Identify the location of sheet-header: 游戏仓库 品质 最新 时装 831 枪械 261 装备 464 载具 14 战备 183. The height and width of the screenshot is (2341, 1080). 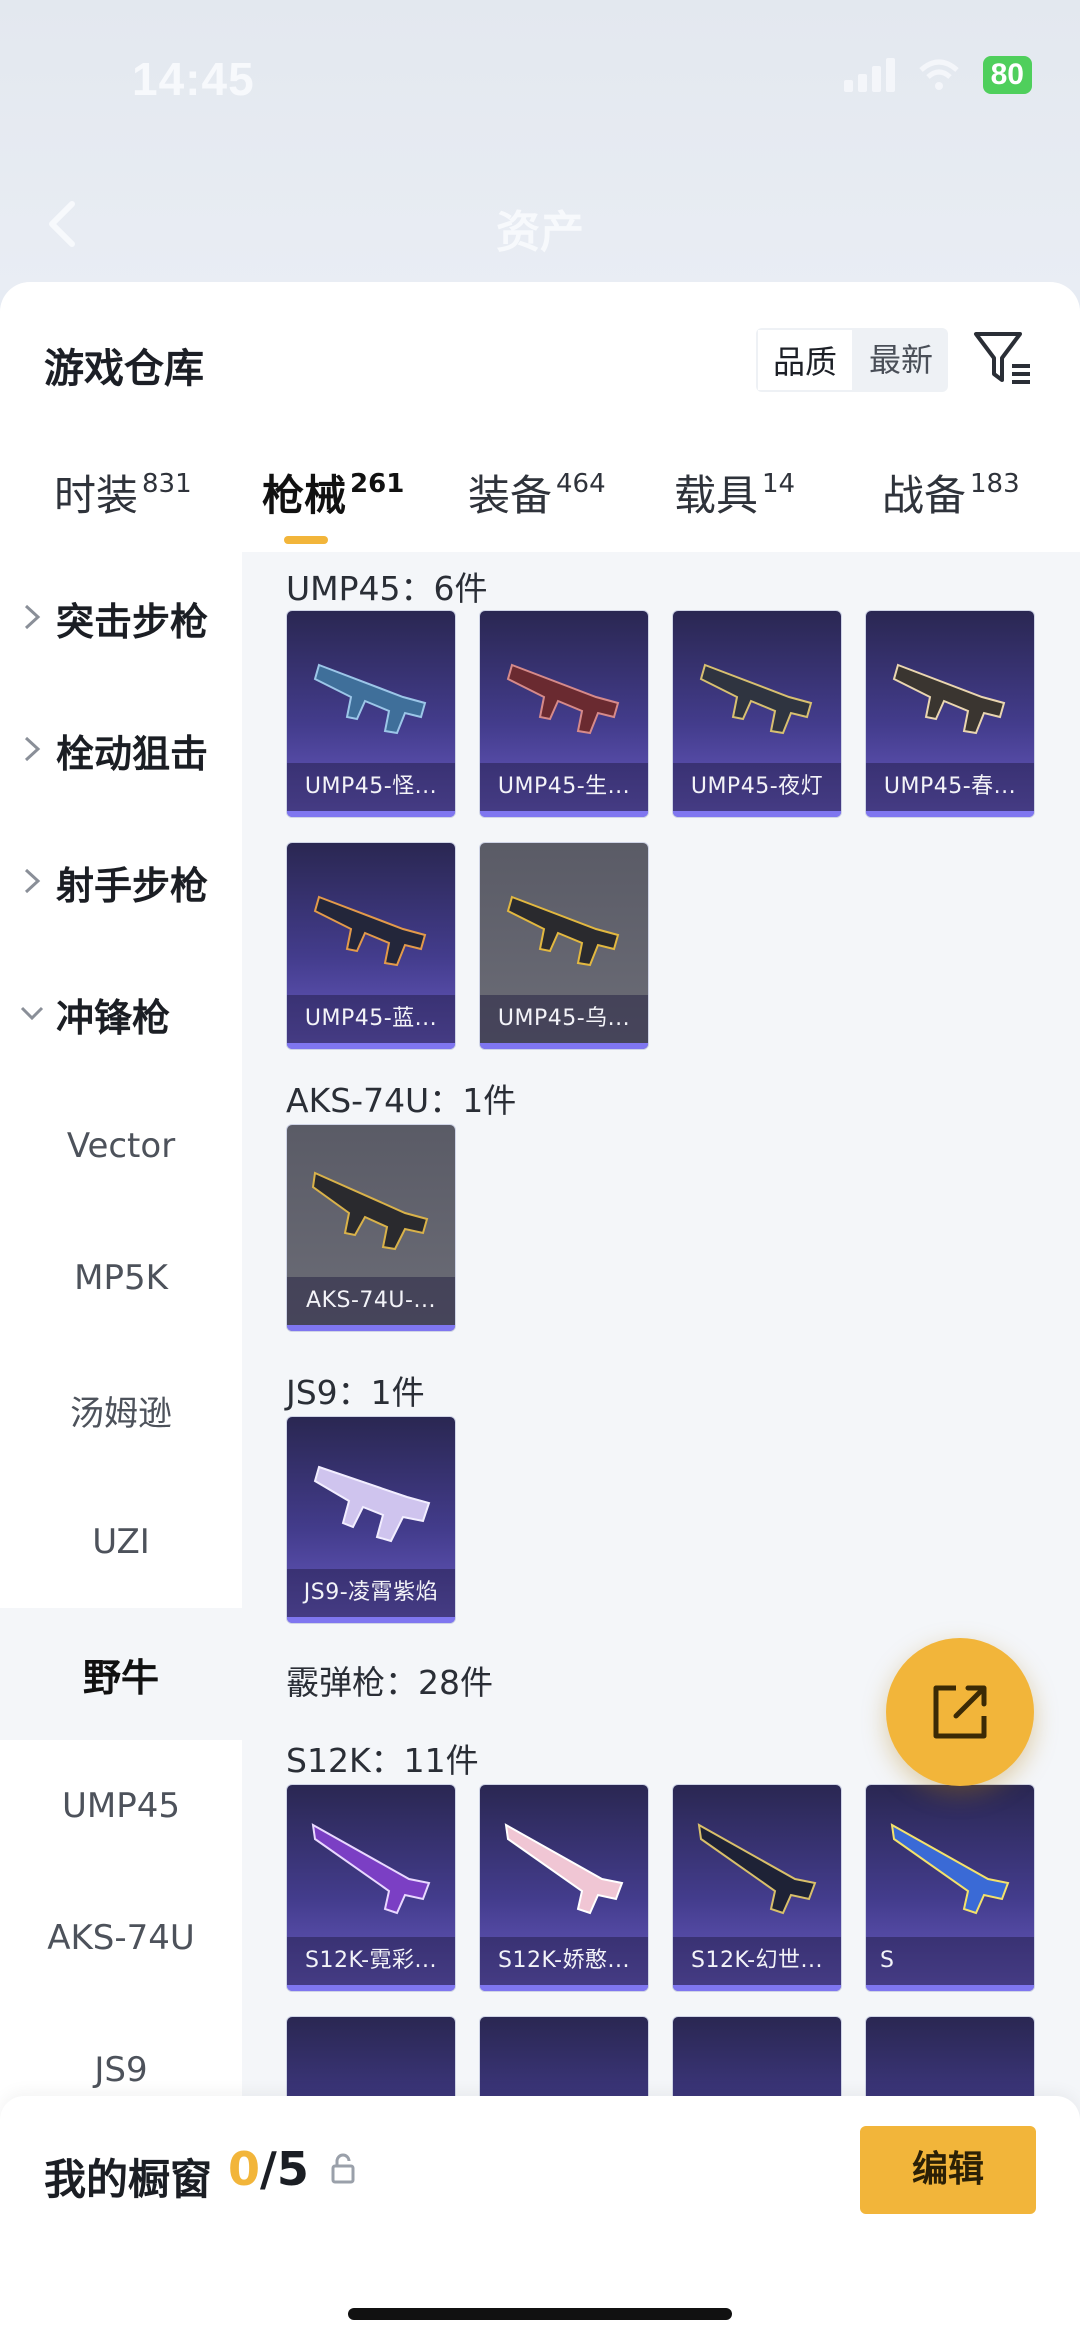
(540, 417).